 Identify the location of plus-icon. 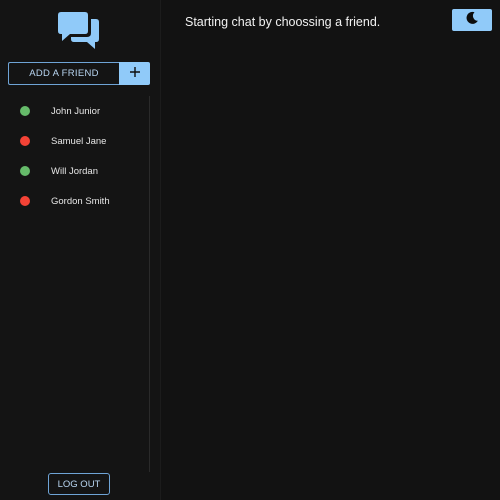
(135, 74).